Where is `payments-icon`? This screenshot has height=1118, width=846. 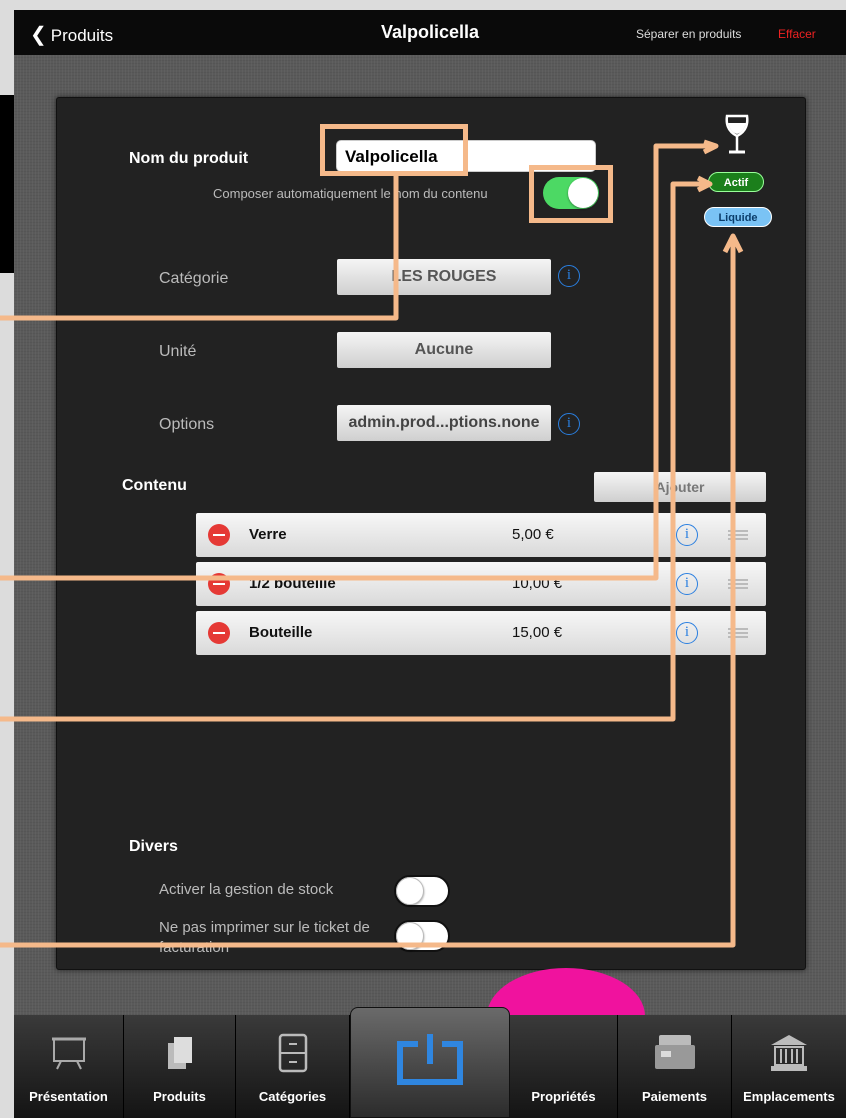
payments-icon is located at coordinates (674, 1052).